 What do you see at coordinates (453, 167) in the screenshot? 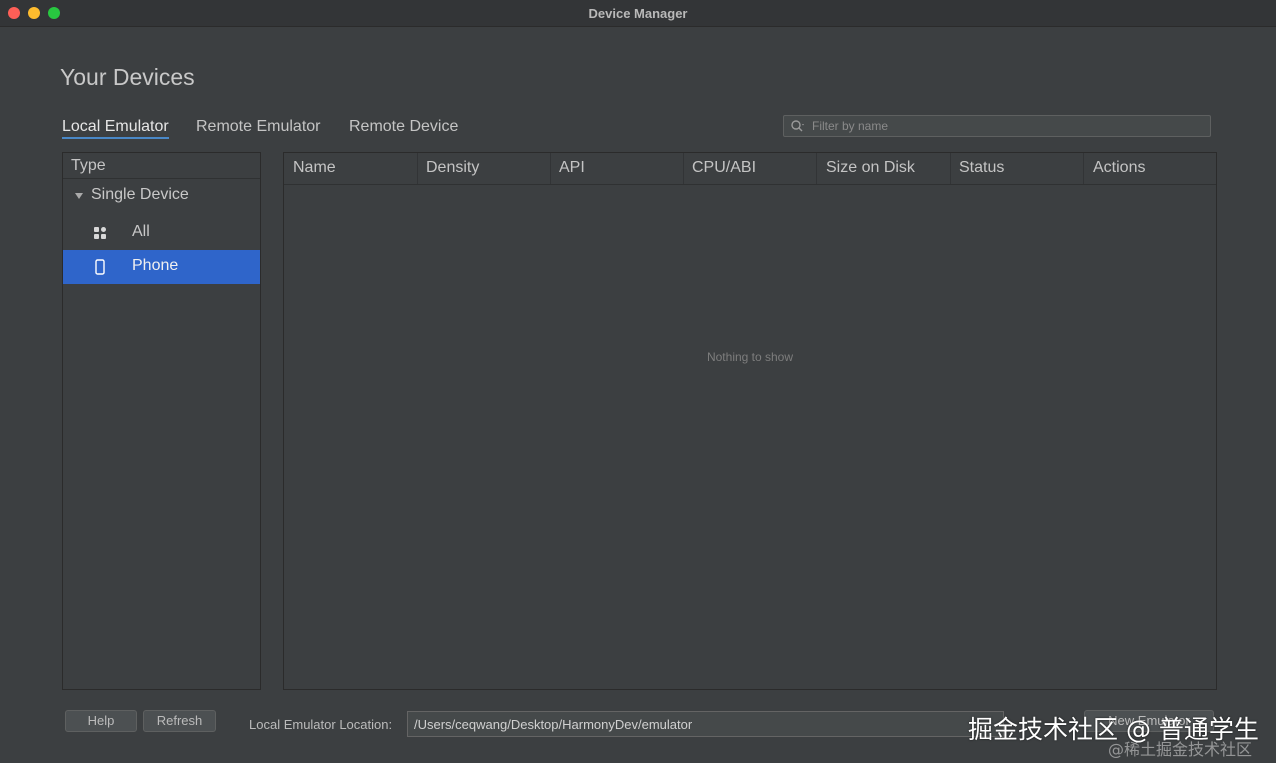
I see `column-label: Density` at bounding box center [453, 167].